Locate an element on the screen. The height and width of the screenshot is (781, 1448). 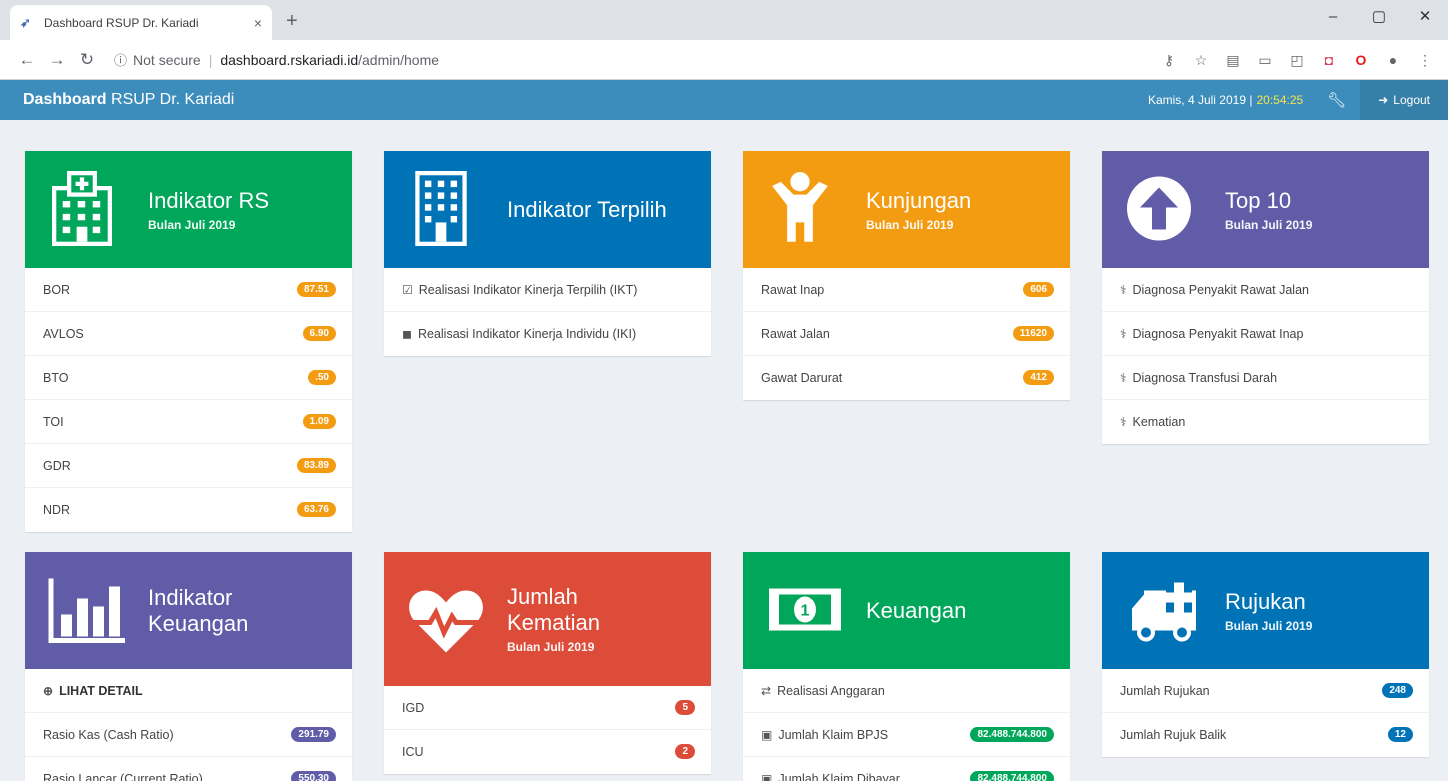
list-item-klaim-bpjs: ▣ Jumlah Klaim BPJS 82.488.744.800 is located at coordinates (906, 735).